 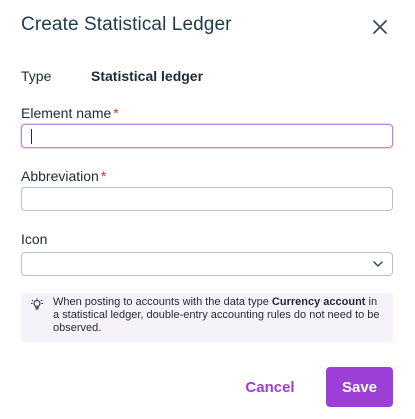 I want to click on lightbulb-icon, so click(x=37, y=304).